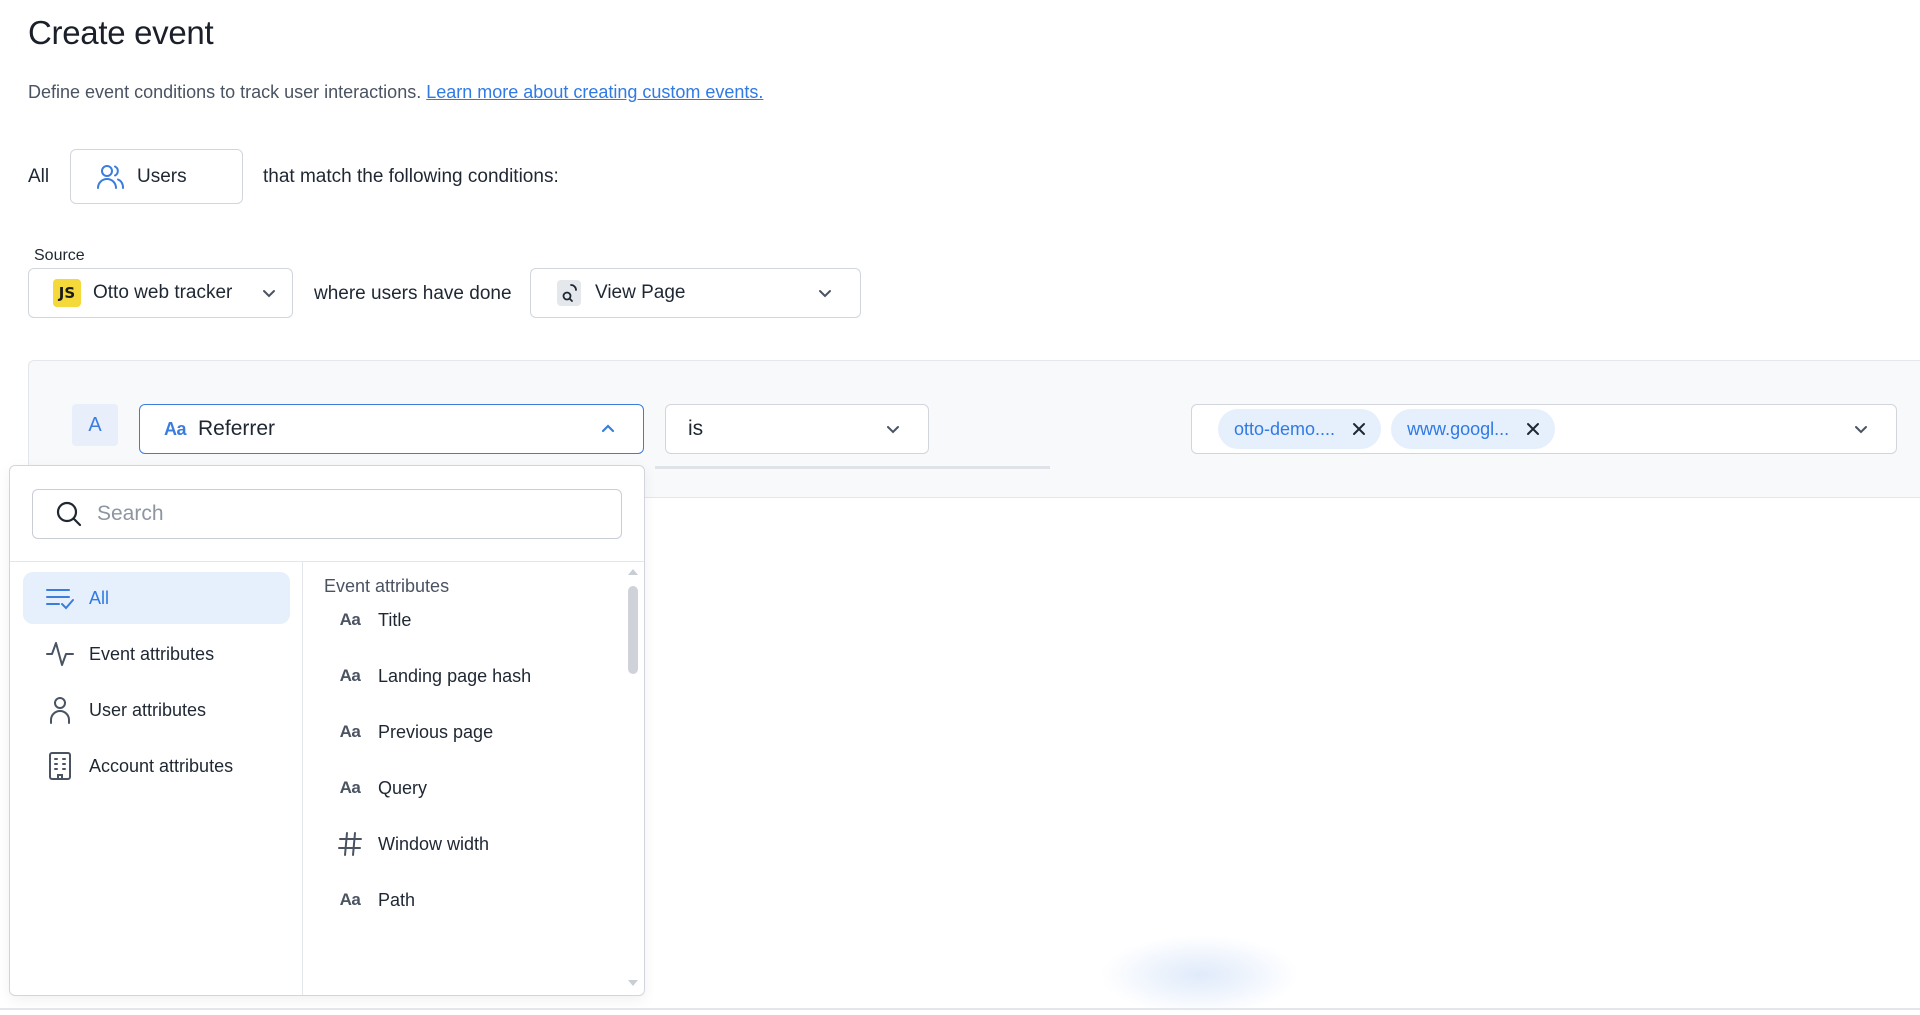 This screenshot has height=1015, width=1920. What do you see at coordinates (608, 429) in the screenshot?
I see `chevron-up-icon` at bounding box center [608, 429].